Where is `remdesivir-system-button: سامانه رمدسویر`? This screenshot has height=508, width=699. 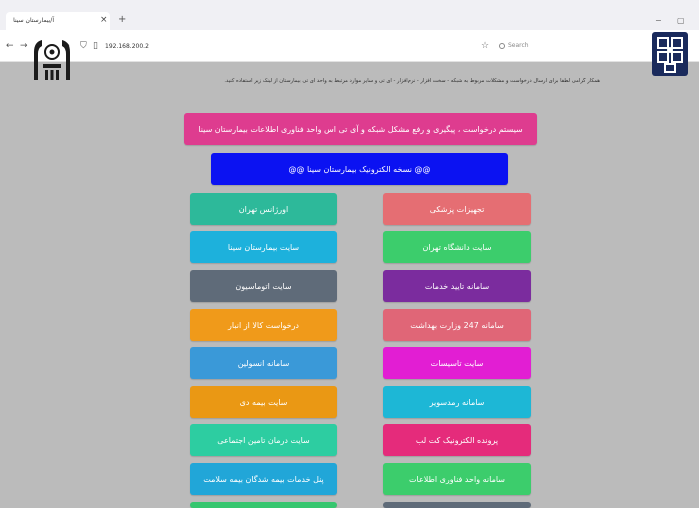 remdesivir-system-button: سامانه رمدسویر is located at coordinates (457, 402).